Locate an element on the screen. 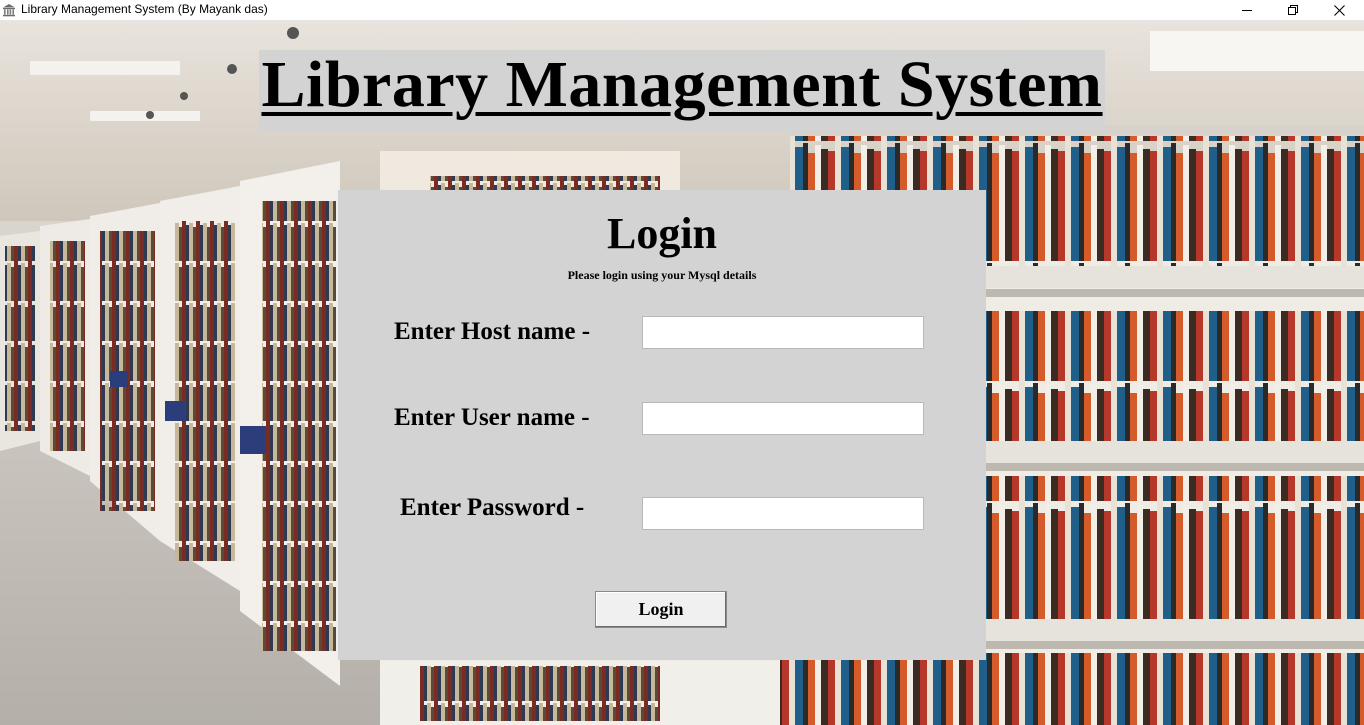 This screenshot has height=725, width=1364. close-button is located at coordinates (1339, 10).